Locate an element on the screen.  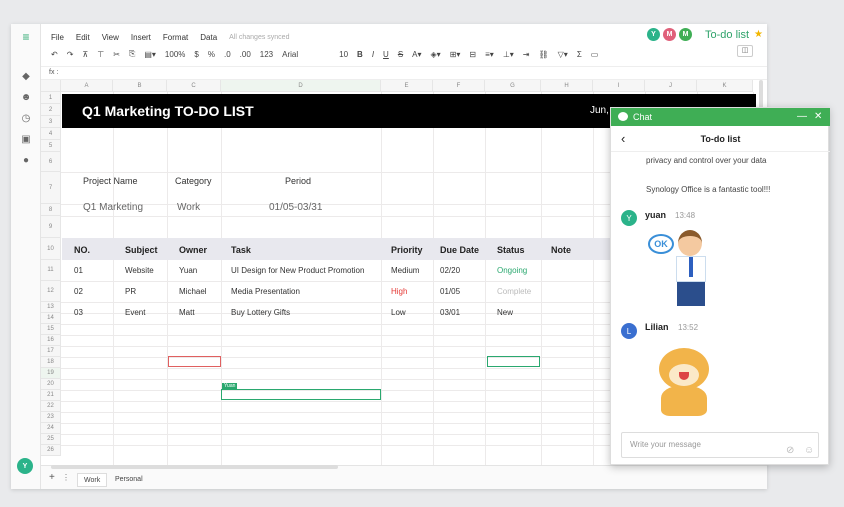
row-header: 7 is located at coordinates (51, 188).